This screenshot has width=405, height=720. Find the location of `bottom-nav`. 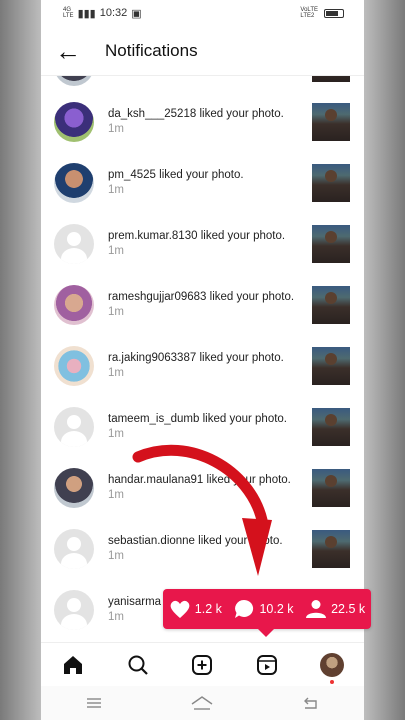

bottom-nav is located at coordinates (202, 664).